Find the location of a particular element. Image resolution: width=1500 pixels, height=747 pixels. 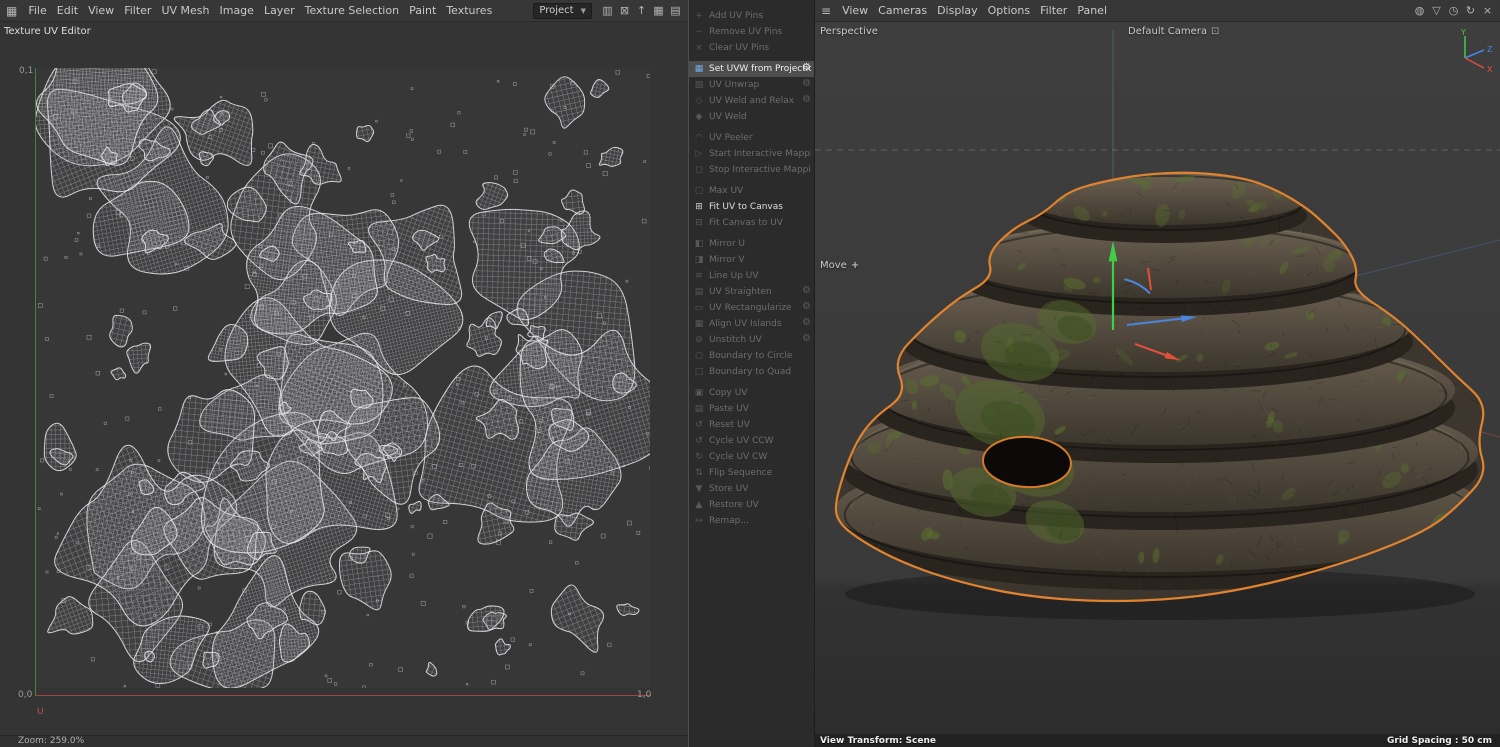

command-paste-uv: ▤ Paste UV is located at coordinates (751, 409).